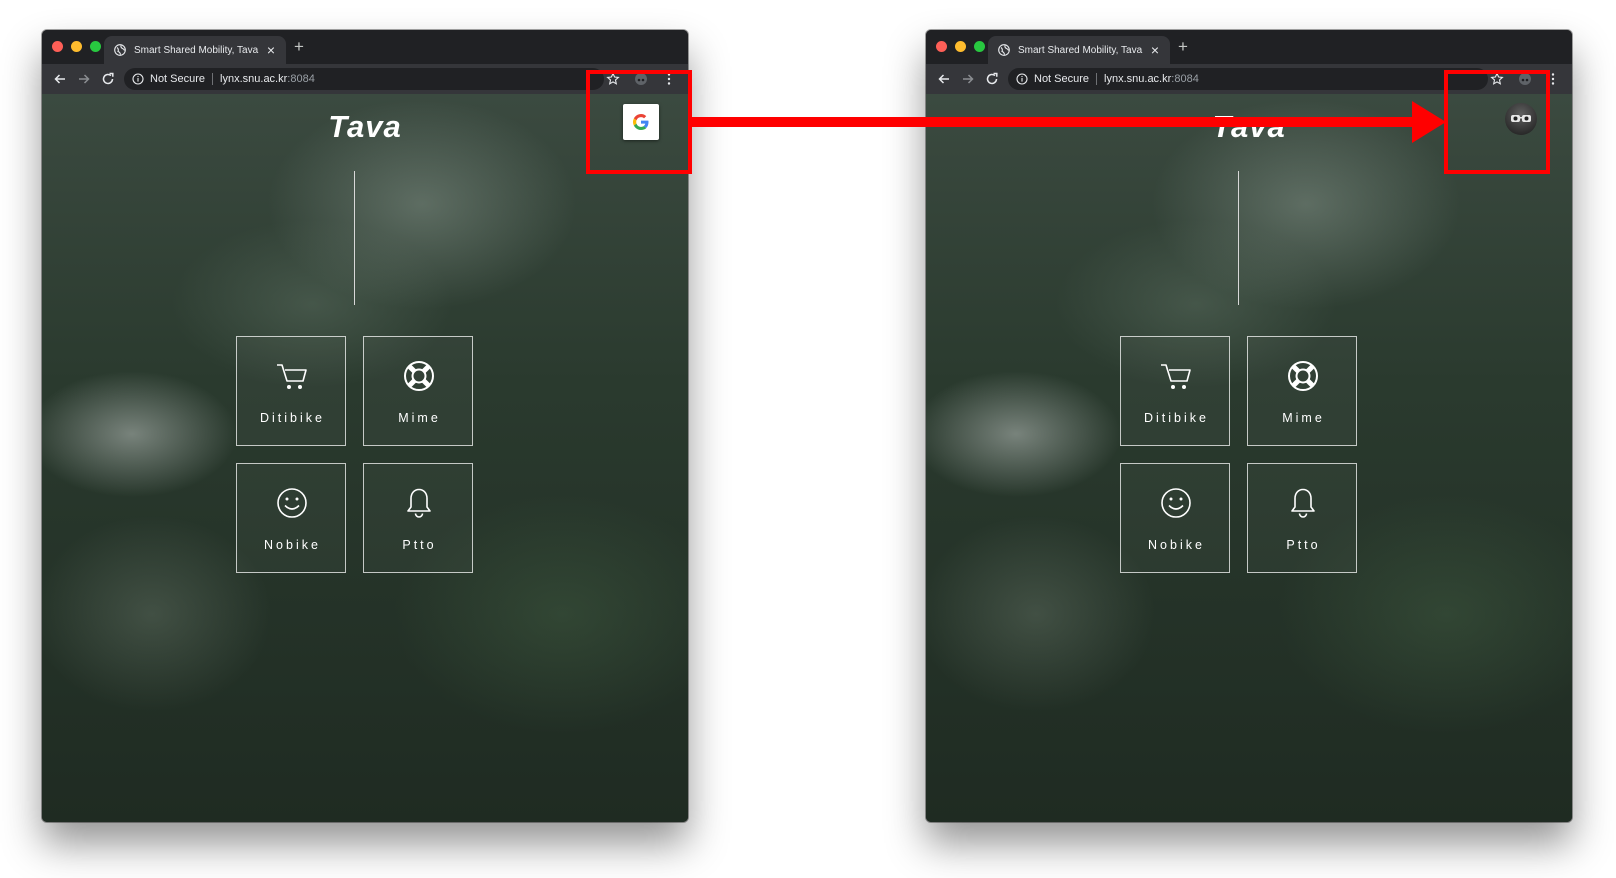 Image resolution: width=1616 pixels, height=878 pixels. I want to click on highlight-box-after, so click(1497, 122).